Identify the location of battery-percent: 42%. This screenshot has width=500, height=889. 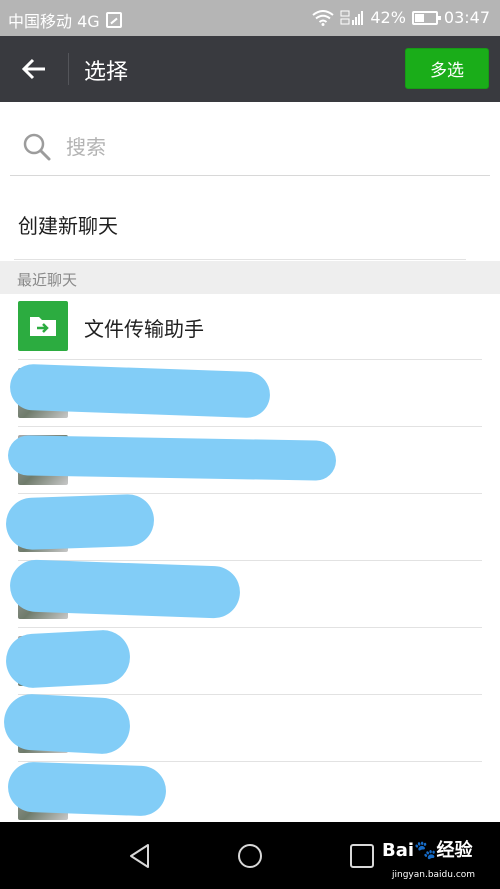
(388, 17).